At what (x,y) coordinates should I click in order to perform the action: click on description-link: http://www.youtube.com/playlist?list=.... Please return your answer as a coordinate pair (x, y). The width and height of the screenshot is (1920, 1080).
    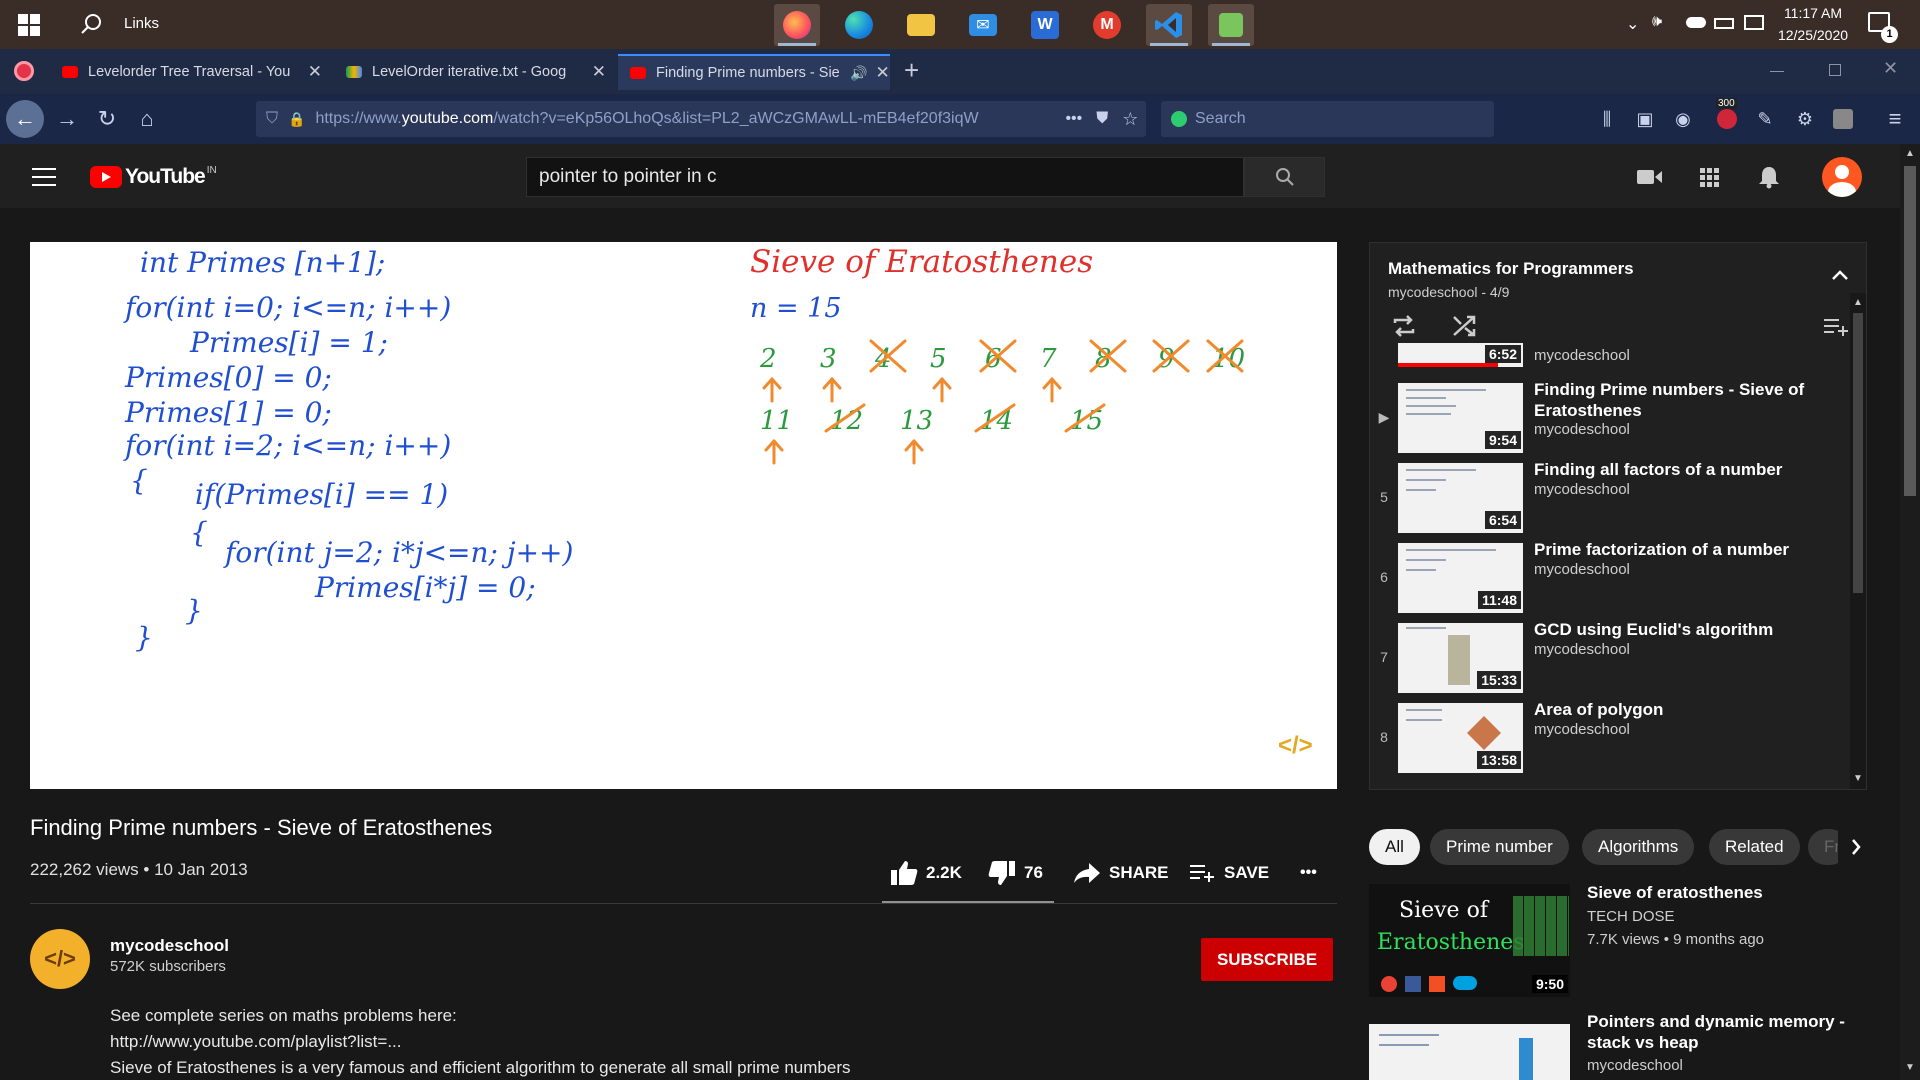
    Looking at the image, I should click on (256, 1042).